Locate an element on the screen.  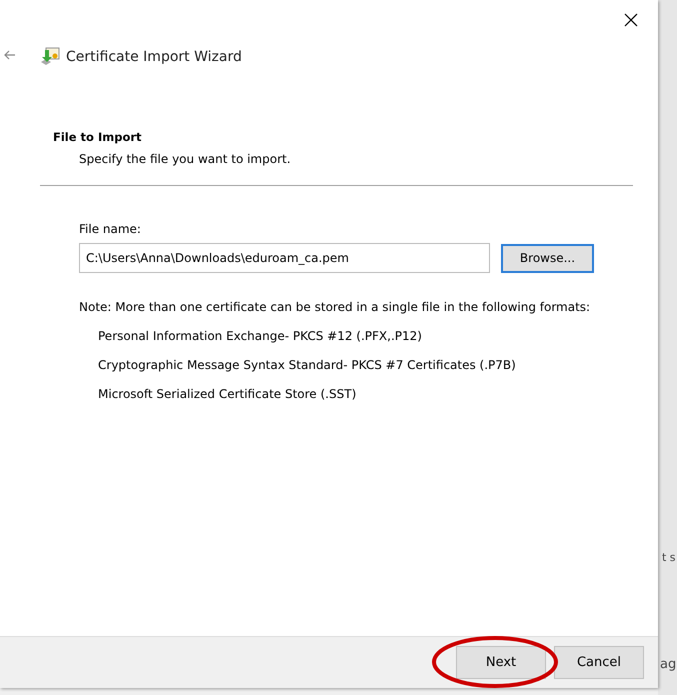
file-name-field: C:\Users\Anna\Downloads\eduroam_ca.pem is located at coordinates (284, 258).